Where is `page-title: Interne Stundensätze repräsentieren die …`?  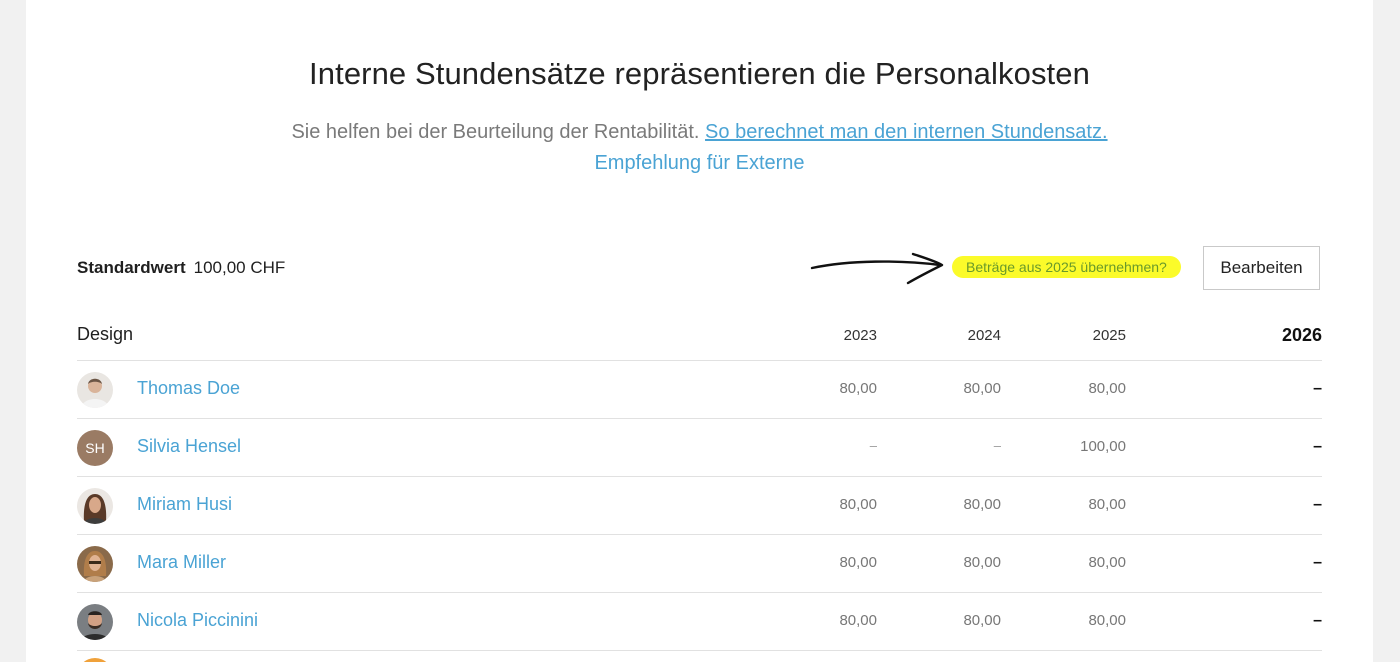
page-title: Interne Stundensätze repräsentieren die … is located at coordinates (699, 73).